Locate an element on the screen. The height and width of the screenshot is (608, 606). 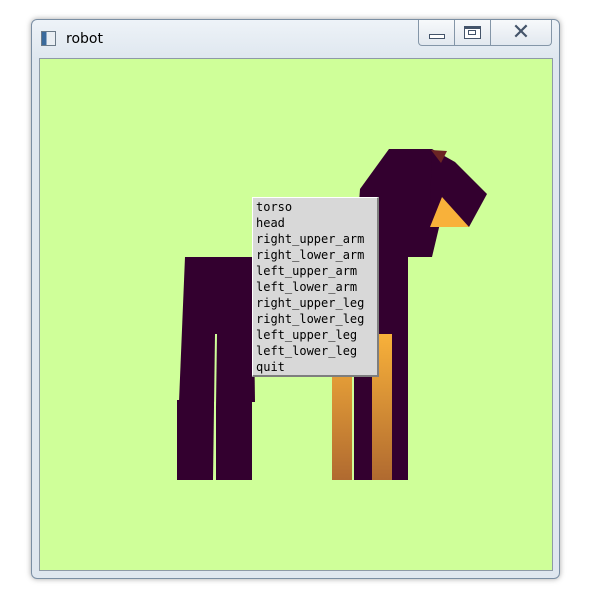
left-upper-arm is located at coordinates (217, 329).